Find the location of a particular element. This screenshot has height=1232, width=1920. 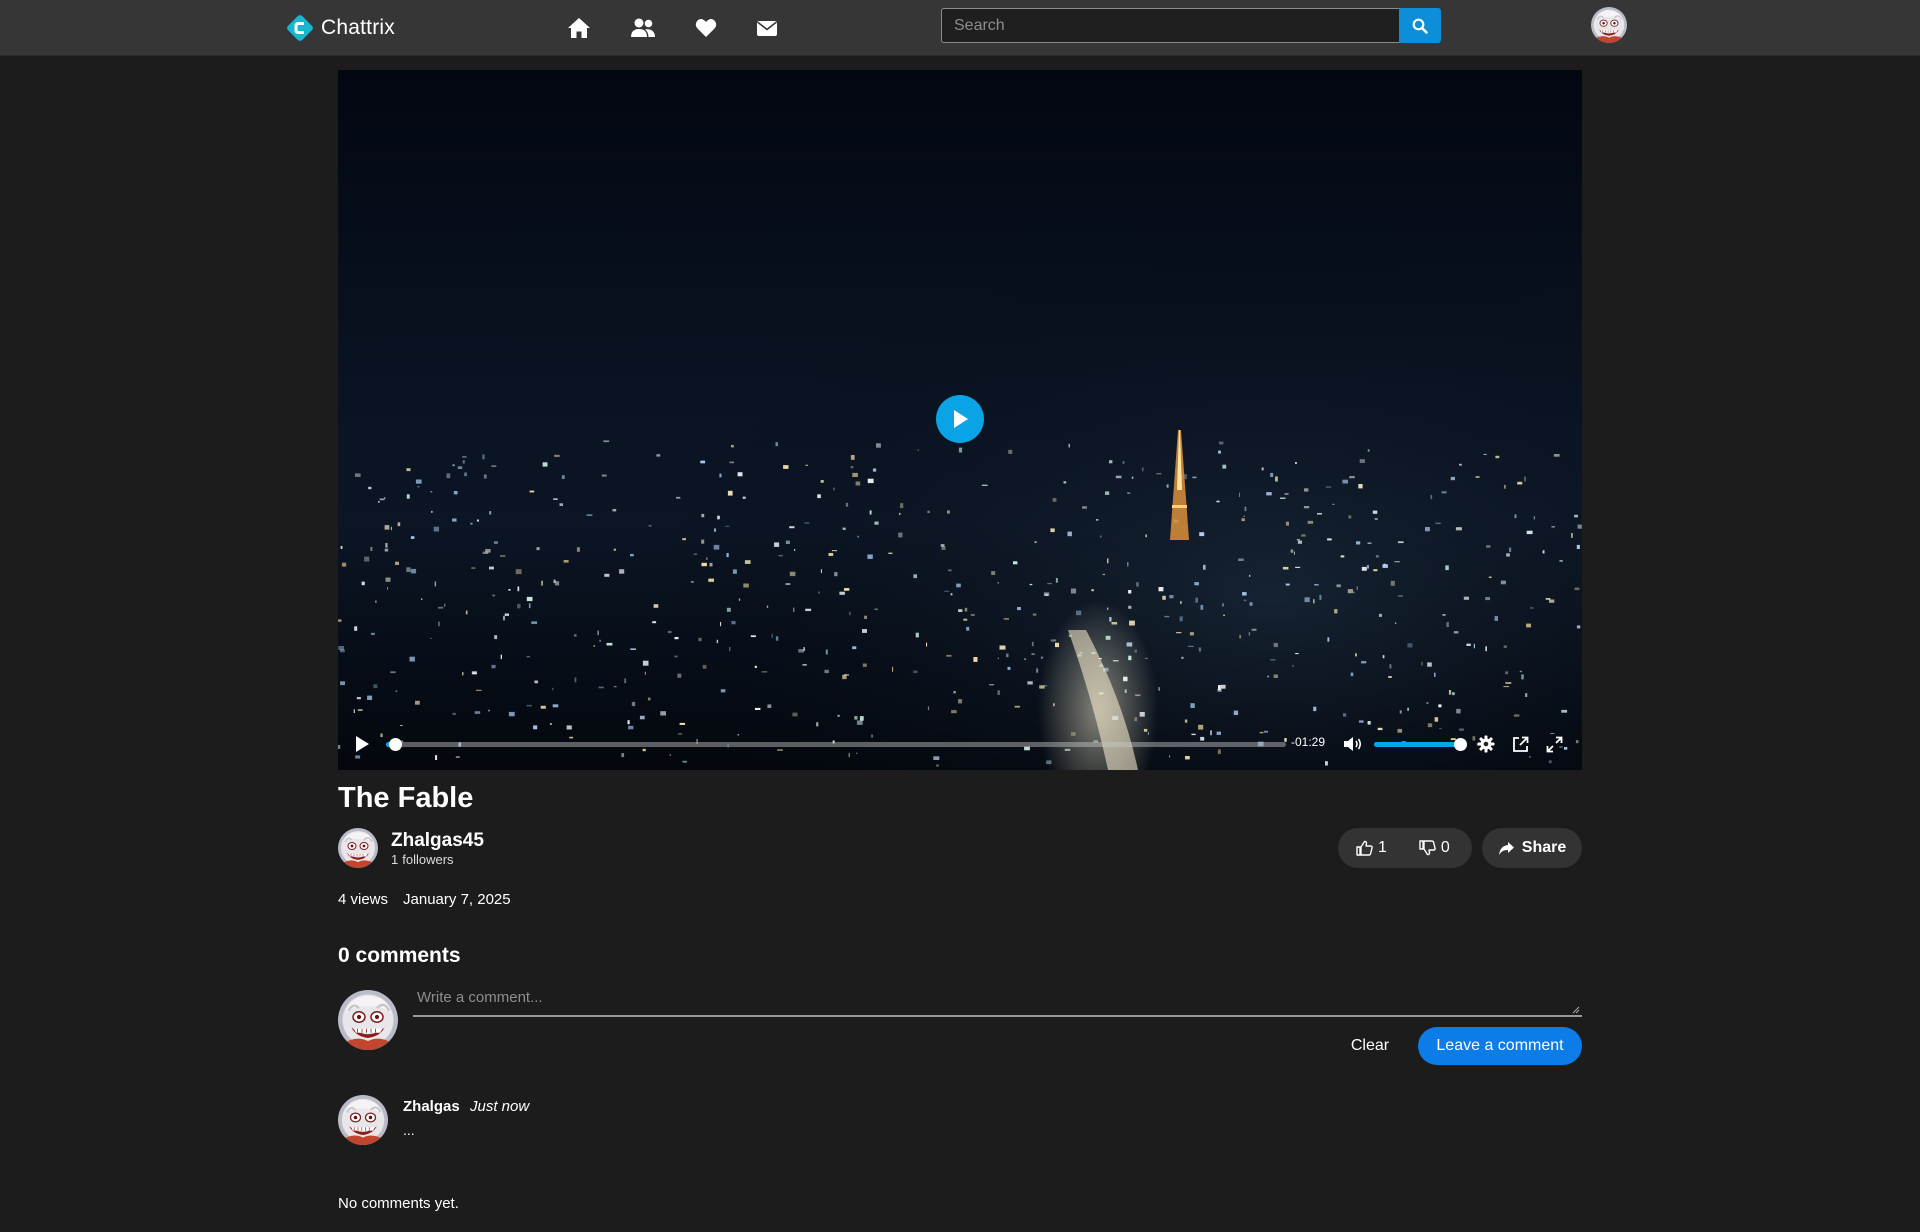

video-meta: 4 views January 7, 2025 is located at coordinates (424, 899).